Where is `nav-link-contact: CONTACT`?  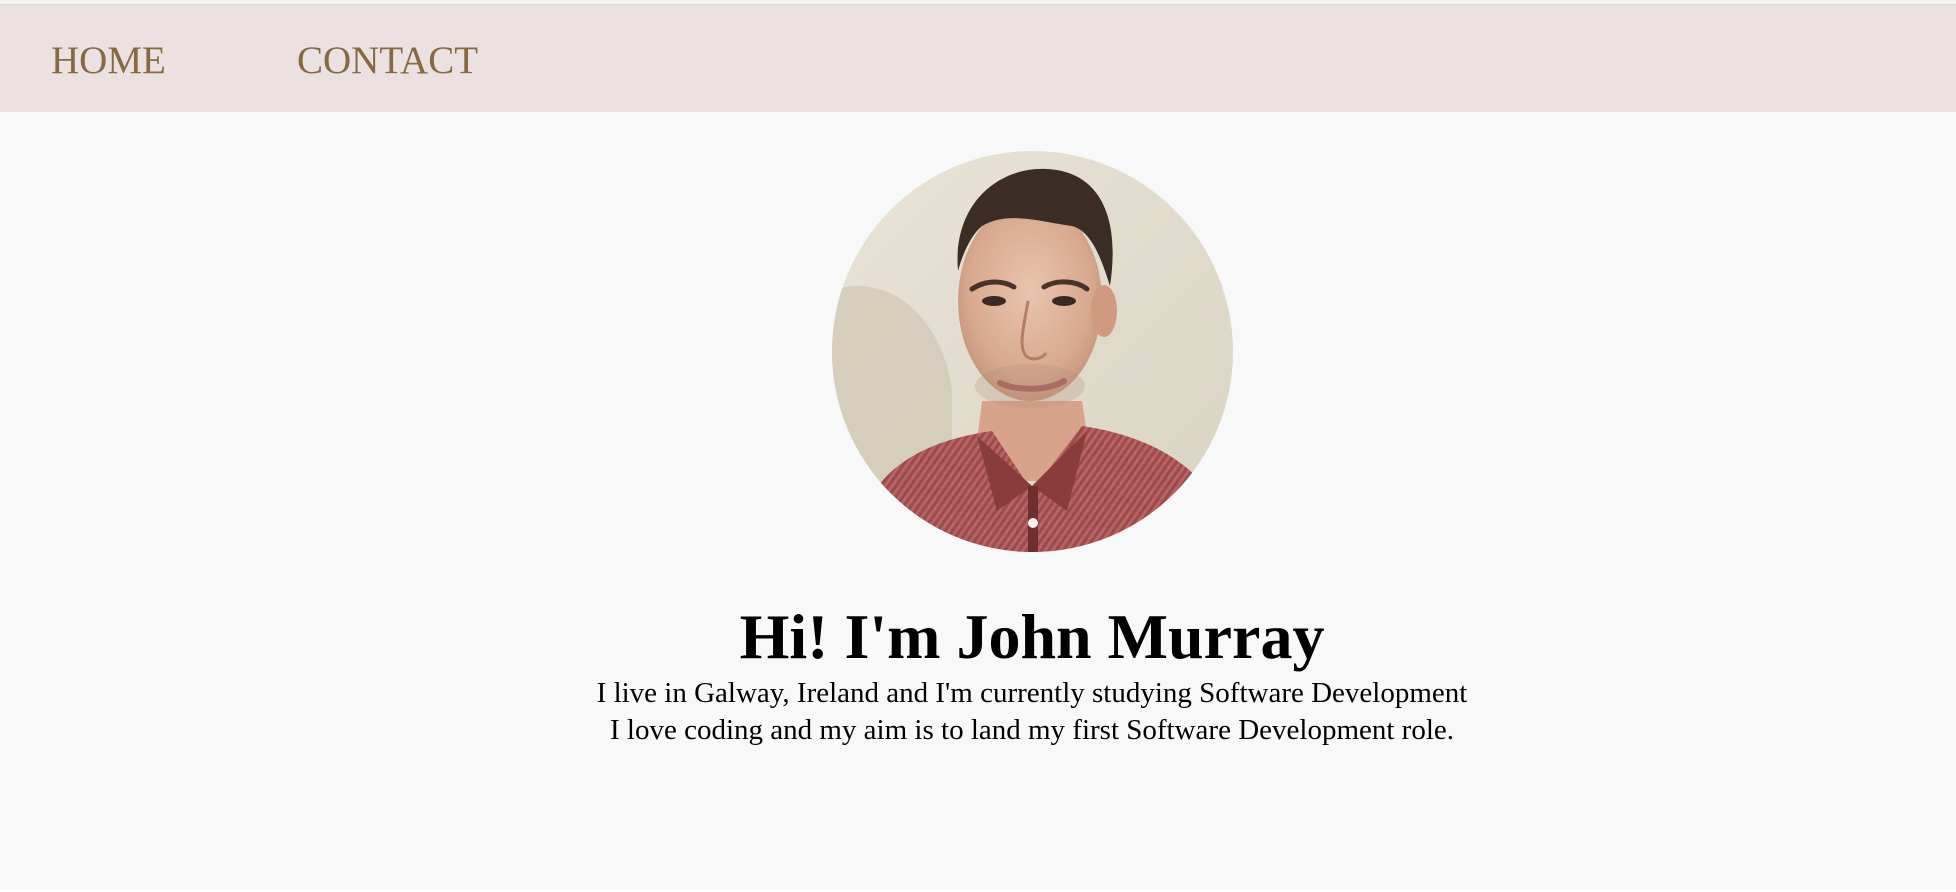
nav-link-contact: CONTACT is located at coordinates (387, 61).